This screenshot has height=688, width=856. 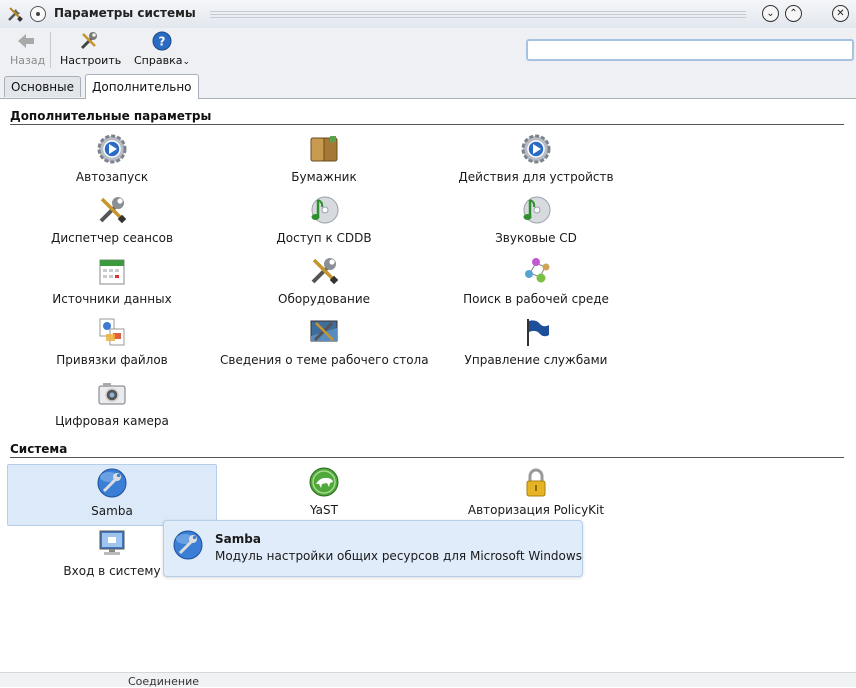 What do you see at coordinates (112, 542) in the screenshot?
I see `monitor-icon` at bounding box center [112, 542].